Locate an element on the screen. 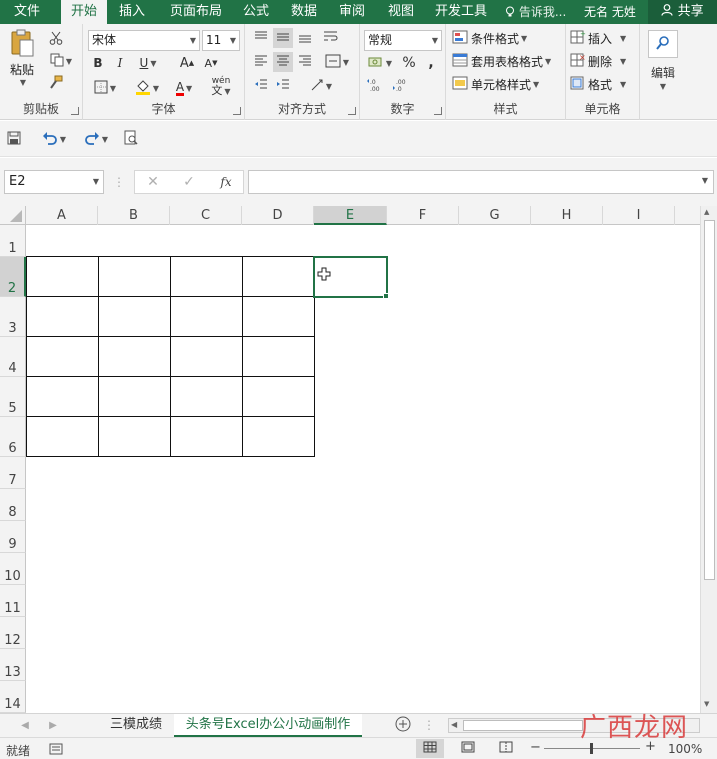 The image size is (717, 759). tab-view: 视图 is located at coordinates (401, 12).